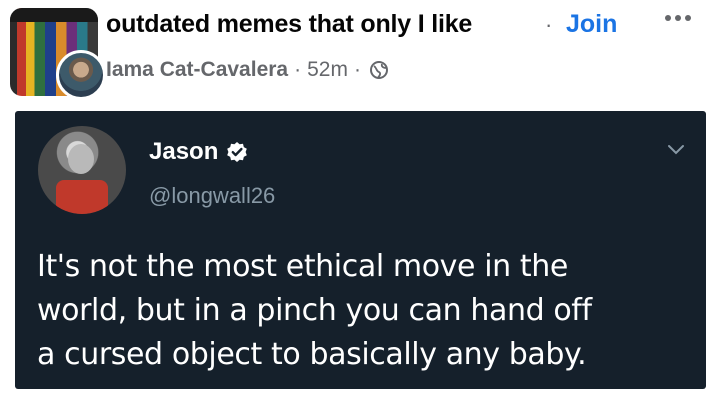 The image size is (720, 400). Describe the element at coordinates (184, 151) in the screenshot. I see `tweet-author-name-text: Jason` at that location.